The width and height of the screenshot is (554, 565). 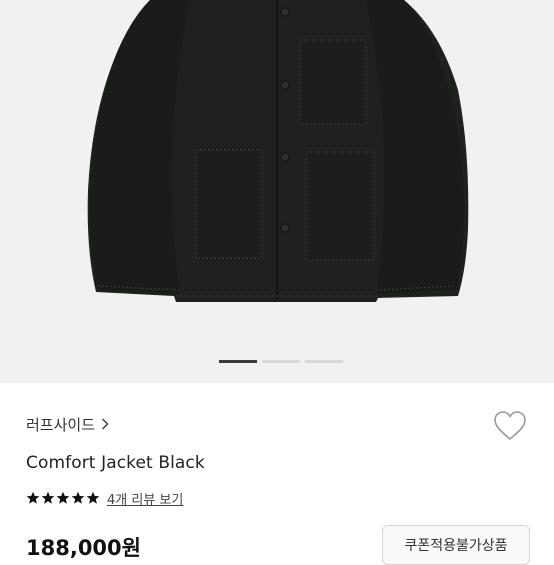 I want to click on gallery-indicators, so click(x=277, y=362).